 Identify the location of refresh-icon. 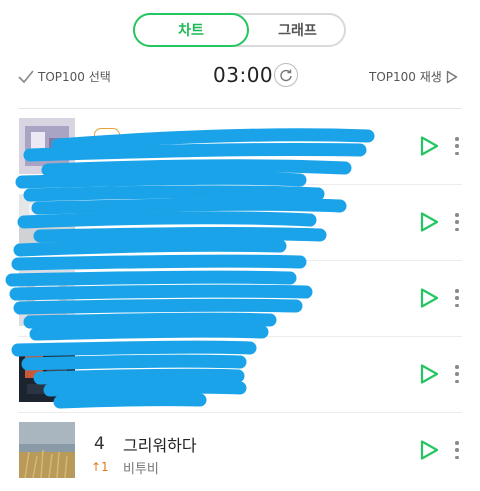
(286, 75).